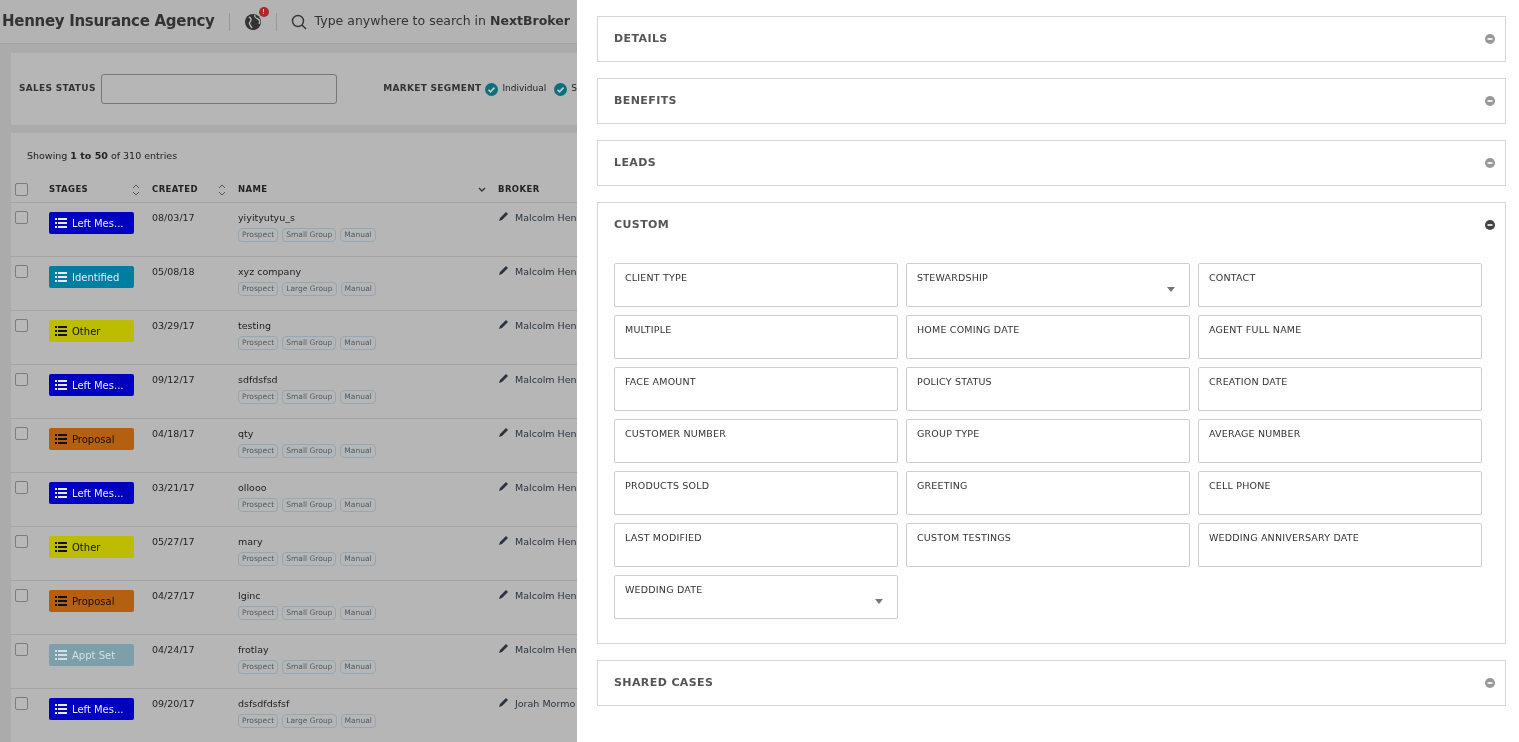  Describe the element at coordinates (642, 225) in the screenshot. I see `section-title: CUSTOM` at that location.